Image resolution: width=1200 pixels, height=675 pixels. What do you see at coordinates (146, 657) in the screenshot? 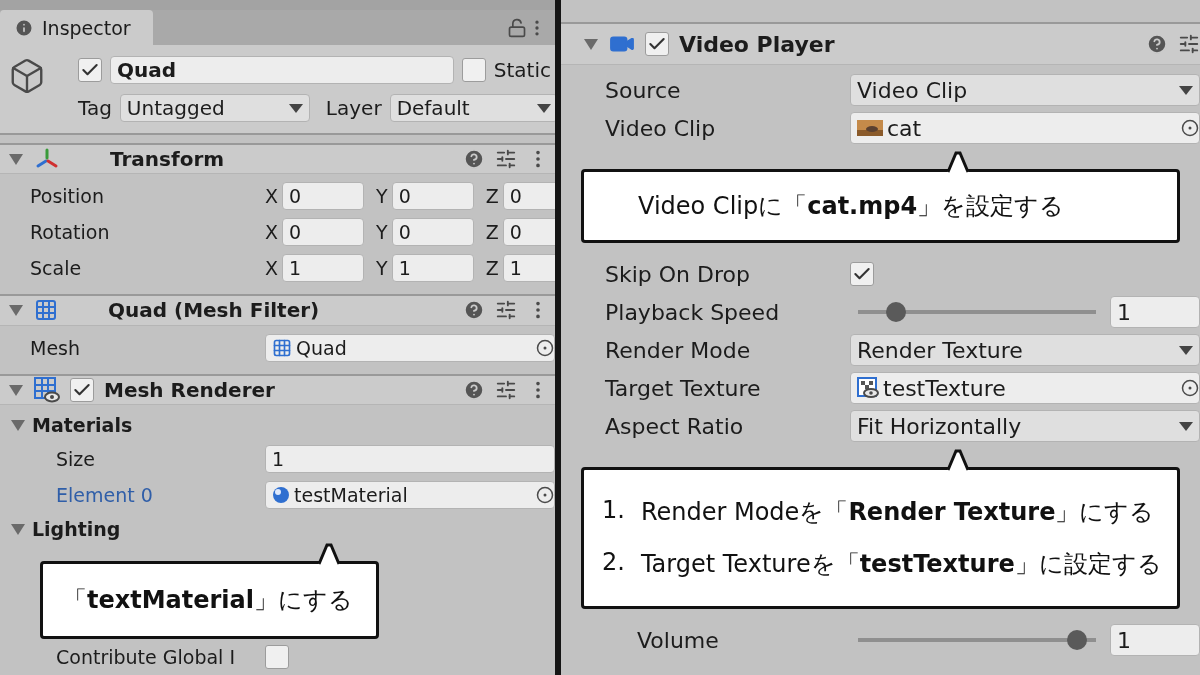
I see `field-label: Contribute Global I` at bounding box center [146, 657].